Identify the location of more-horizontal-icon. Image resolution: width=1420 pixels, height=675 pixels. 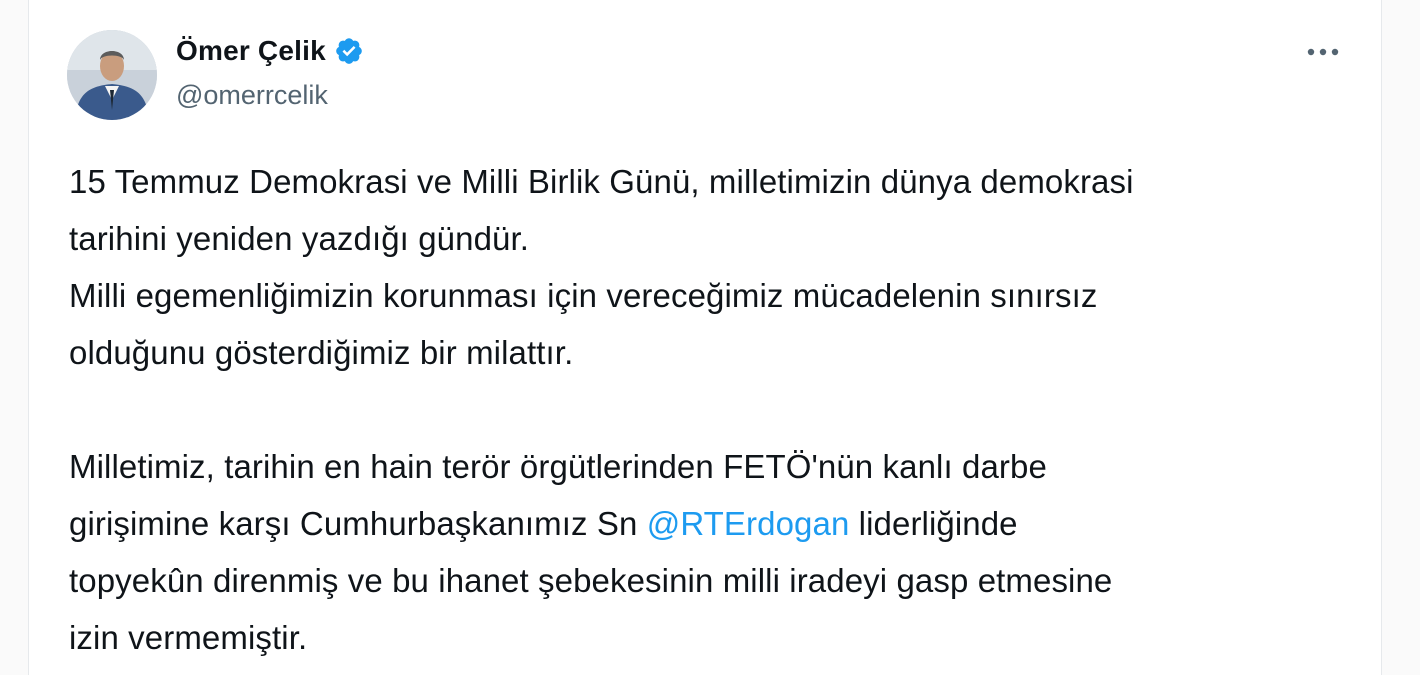
(1323, 52).